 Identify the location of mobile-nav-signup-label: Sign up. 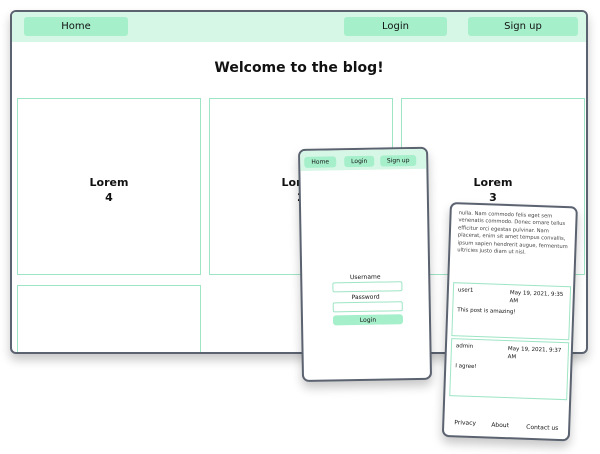
(398, 161).